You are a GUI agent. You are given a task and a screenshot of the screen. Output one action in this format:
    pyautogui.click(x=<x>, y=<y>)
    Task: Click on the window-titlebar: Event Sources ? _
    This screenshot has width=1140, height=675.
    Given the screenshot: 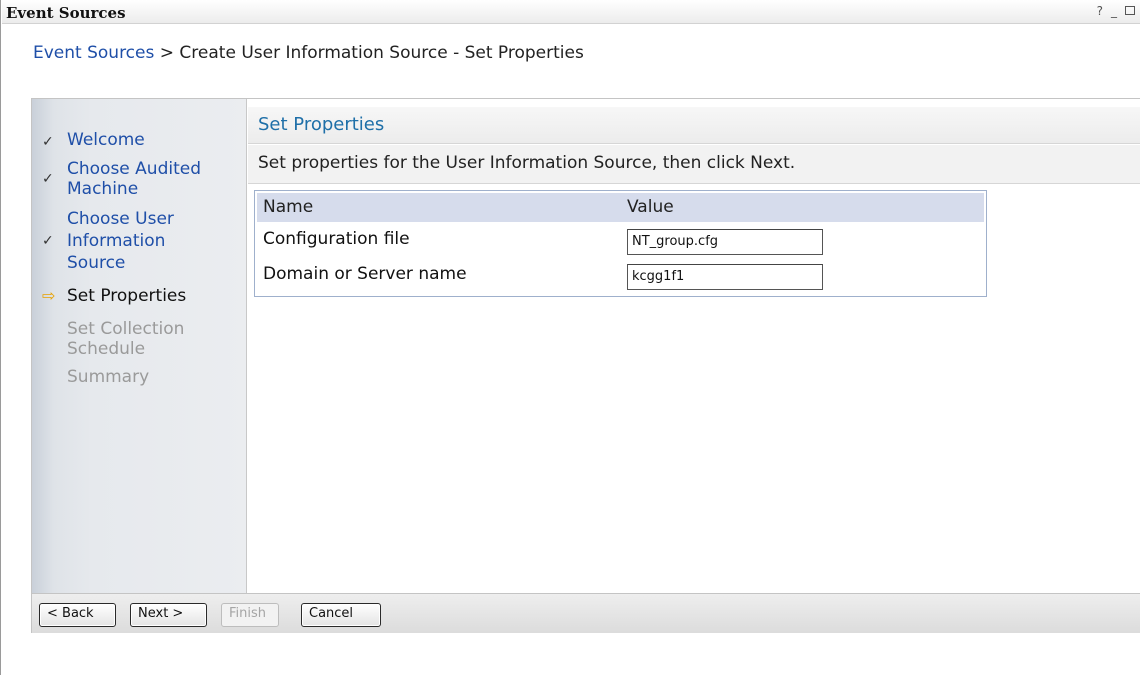 What is the action you would take?
    pyautogui.click(x=571, y=12)
    